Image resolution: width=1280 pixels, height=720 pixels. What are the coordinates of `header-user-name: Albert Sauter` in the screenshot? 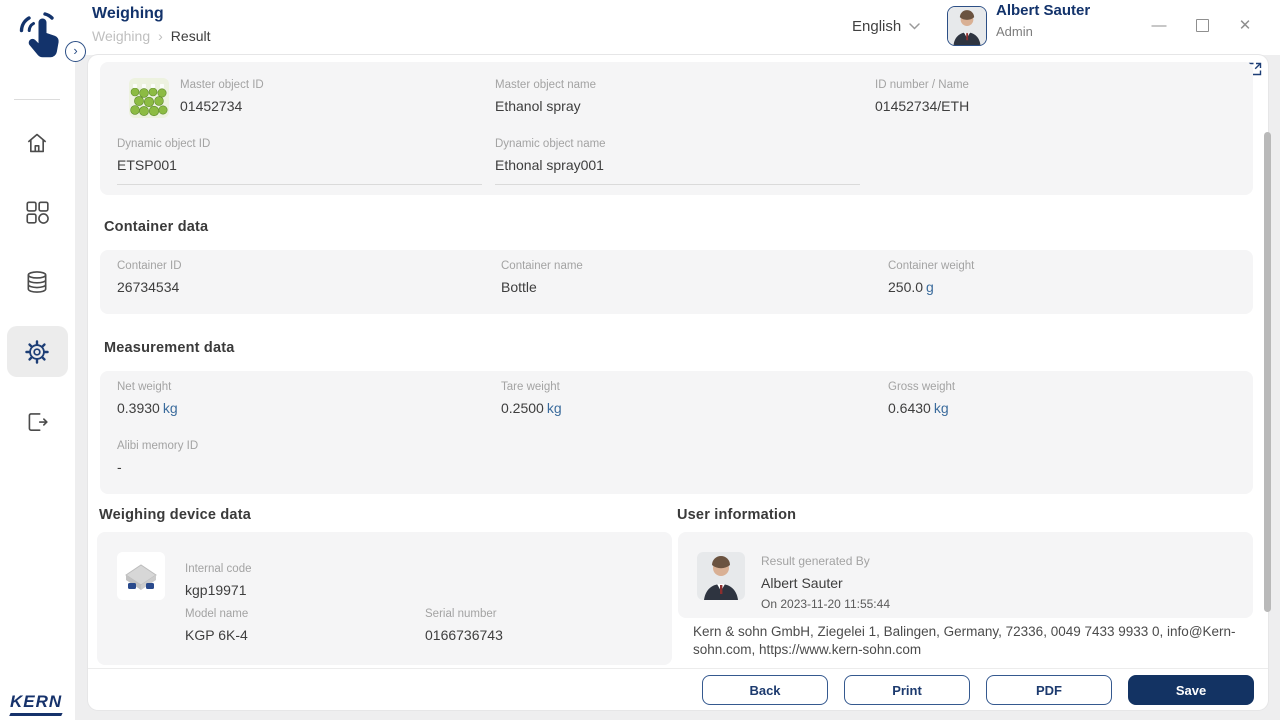 It's located at (1043, 10).